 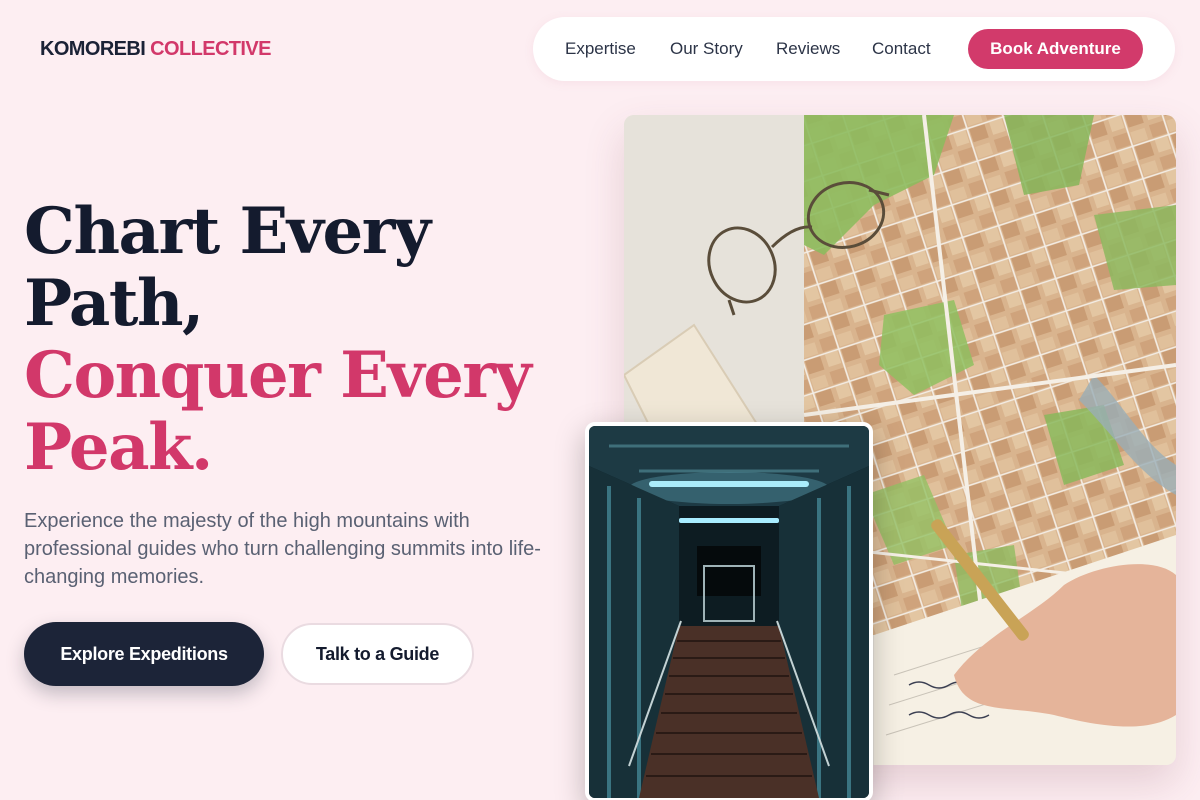 What do you see at coordinates (210, 49) in the screenshot?
I see `brand-name-part2: COLLECTIVE` at bounding box center [210, 49].